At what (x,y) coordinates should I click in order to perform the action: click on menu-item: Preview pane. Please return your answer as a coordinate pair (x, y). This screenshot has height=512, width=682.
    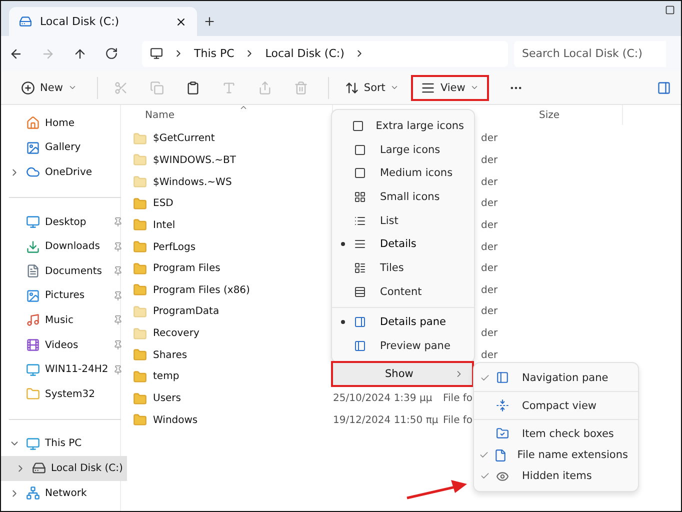
    Looking at the image, I should click on (403, 346).